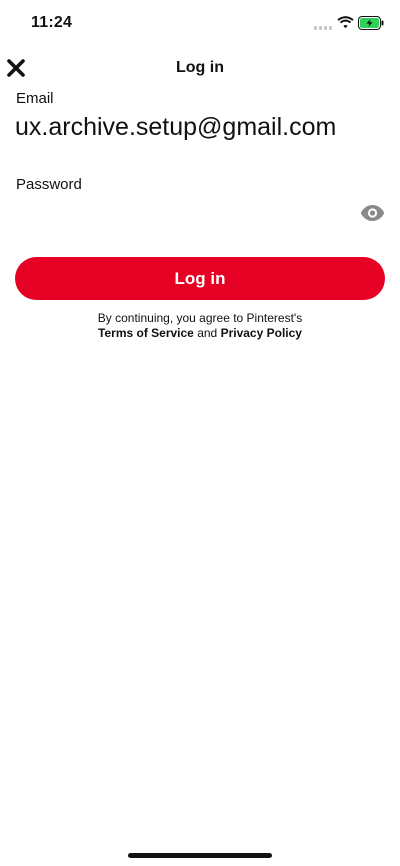  I want to click on email-field, so click(201, 127).